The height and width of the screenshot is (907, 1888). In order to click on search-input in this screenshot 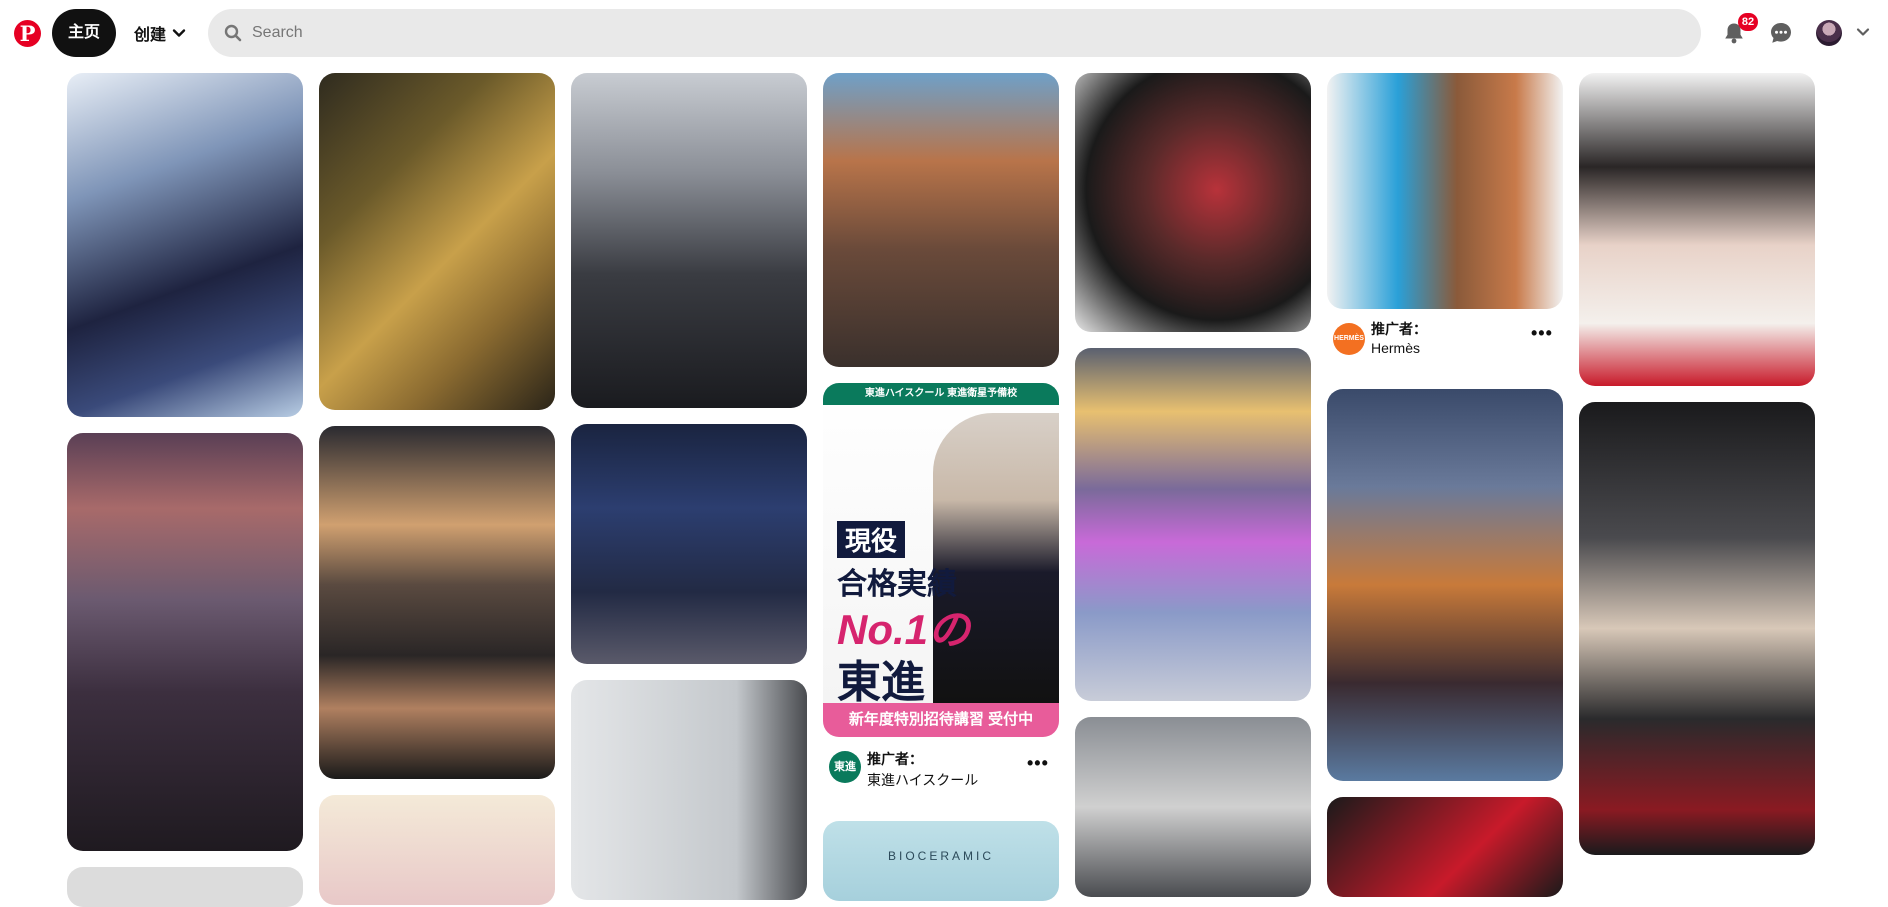, I will do `click(952, 33)`.